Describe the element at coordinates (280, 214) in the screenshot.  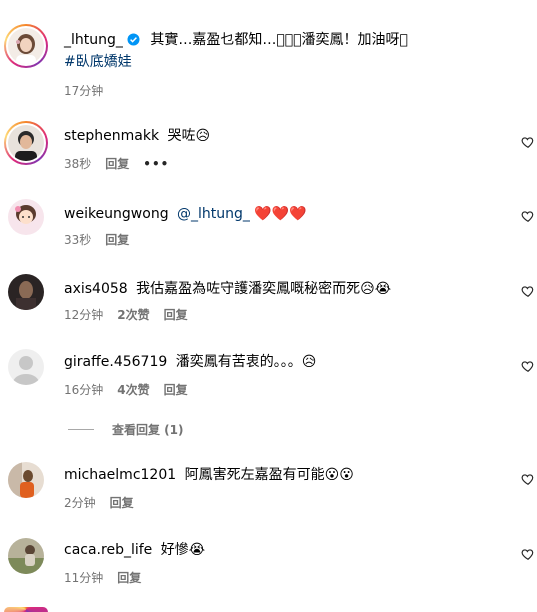
I see `emoji: ❤️❤️❤️` at that location.